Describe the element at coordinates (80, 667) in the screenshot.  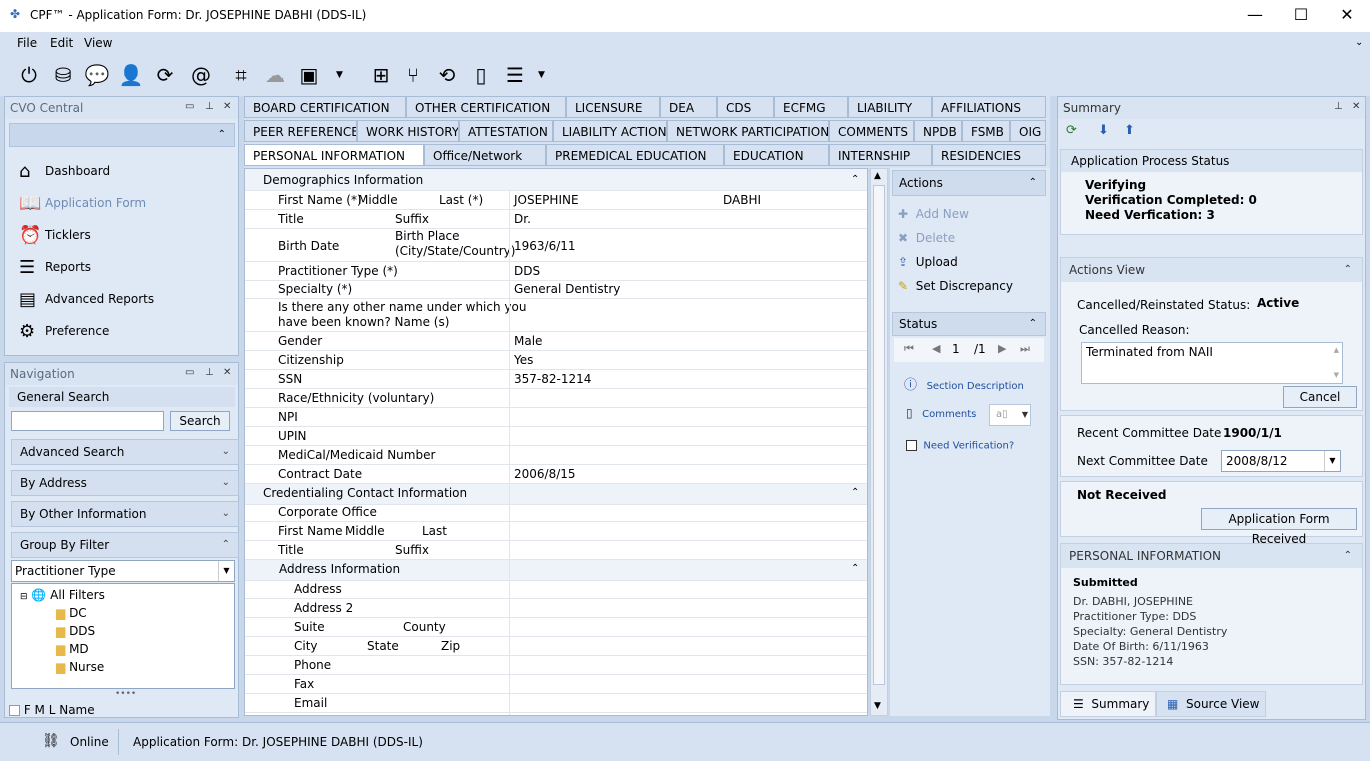
I see `tree-item: ▆ Nurse` at that location.